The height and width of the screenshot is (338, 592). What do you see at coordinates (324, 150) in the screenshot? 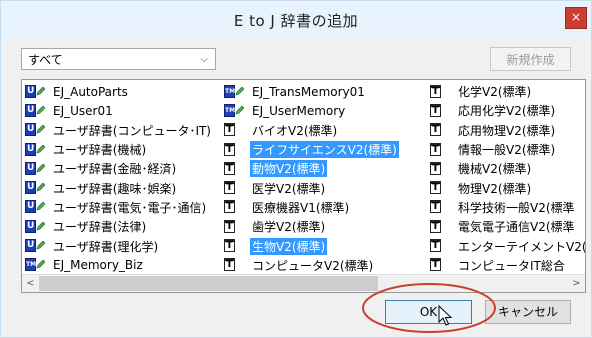
I see `list-item-label: ライフサイエンスV2(標準)` at bounding box center [324, 150].